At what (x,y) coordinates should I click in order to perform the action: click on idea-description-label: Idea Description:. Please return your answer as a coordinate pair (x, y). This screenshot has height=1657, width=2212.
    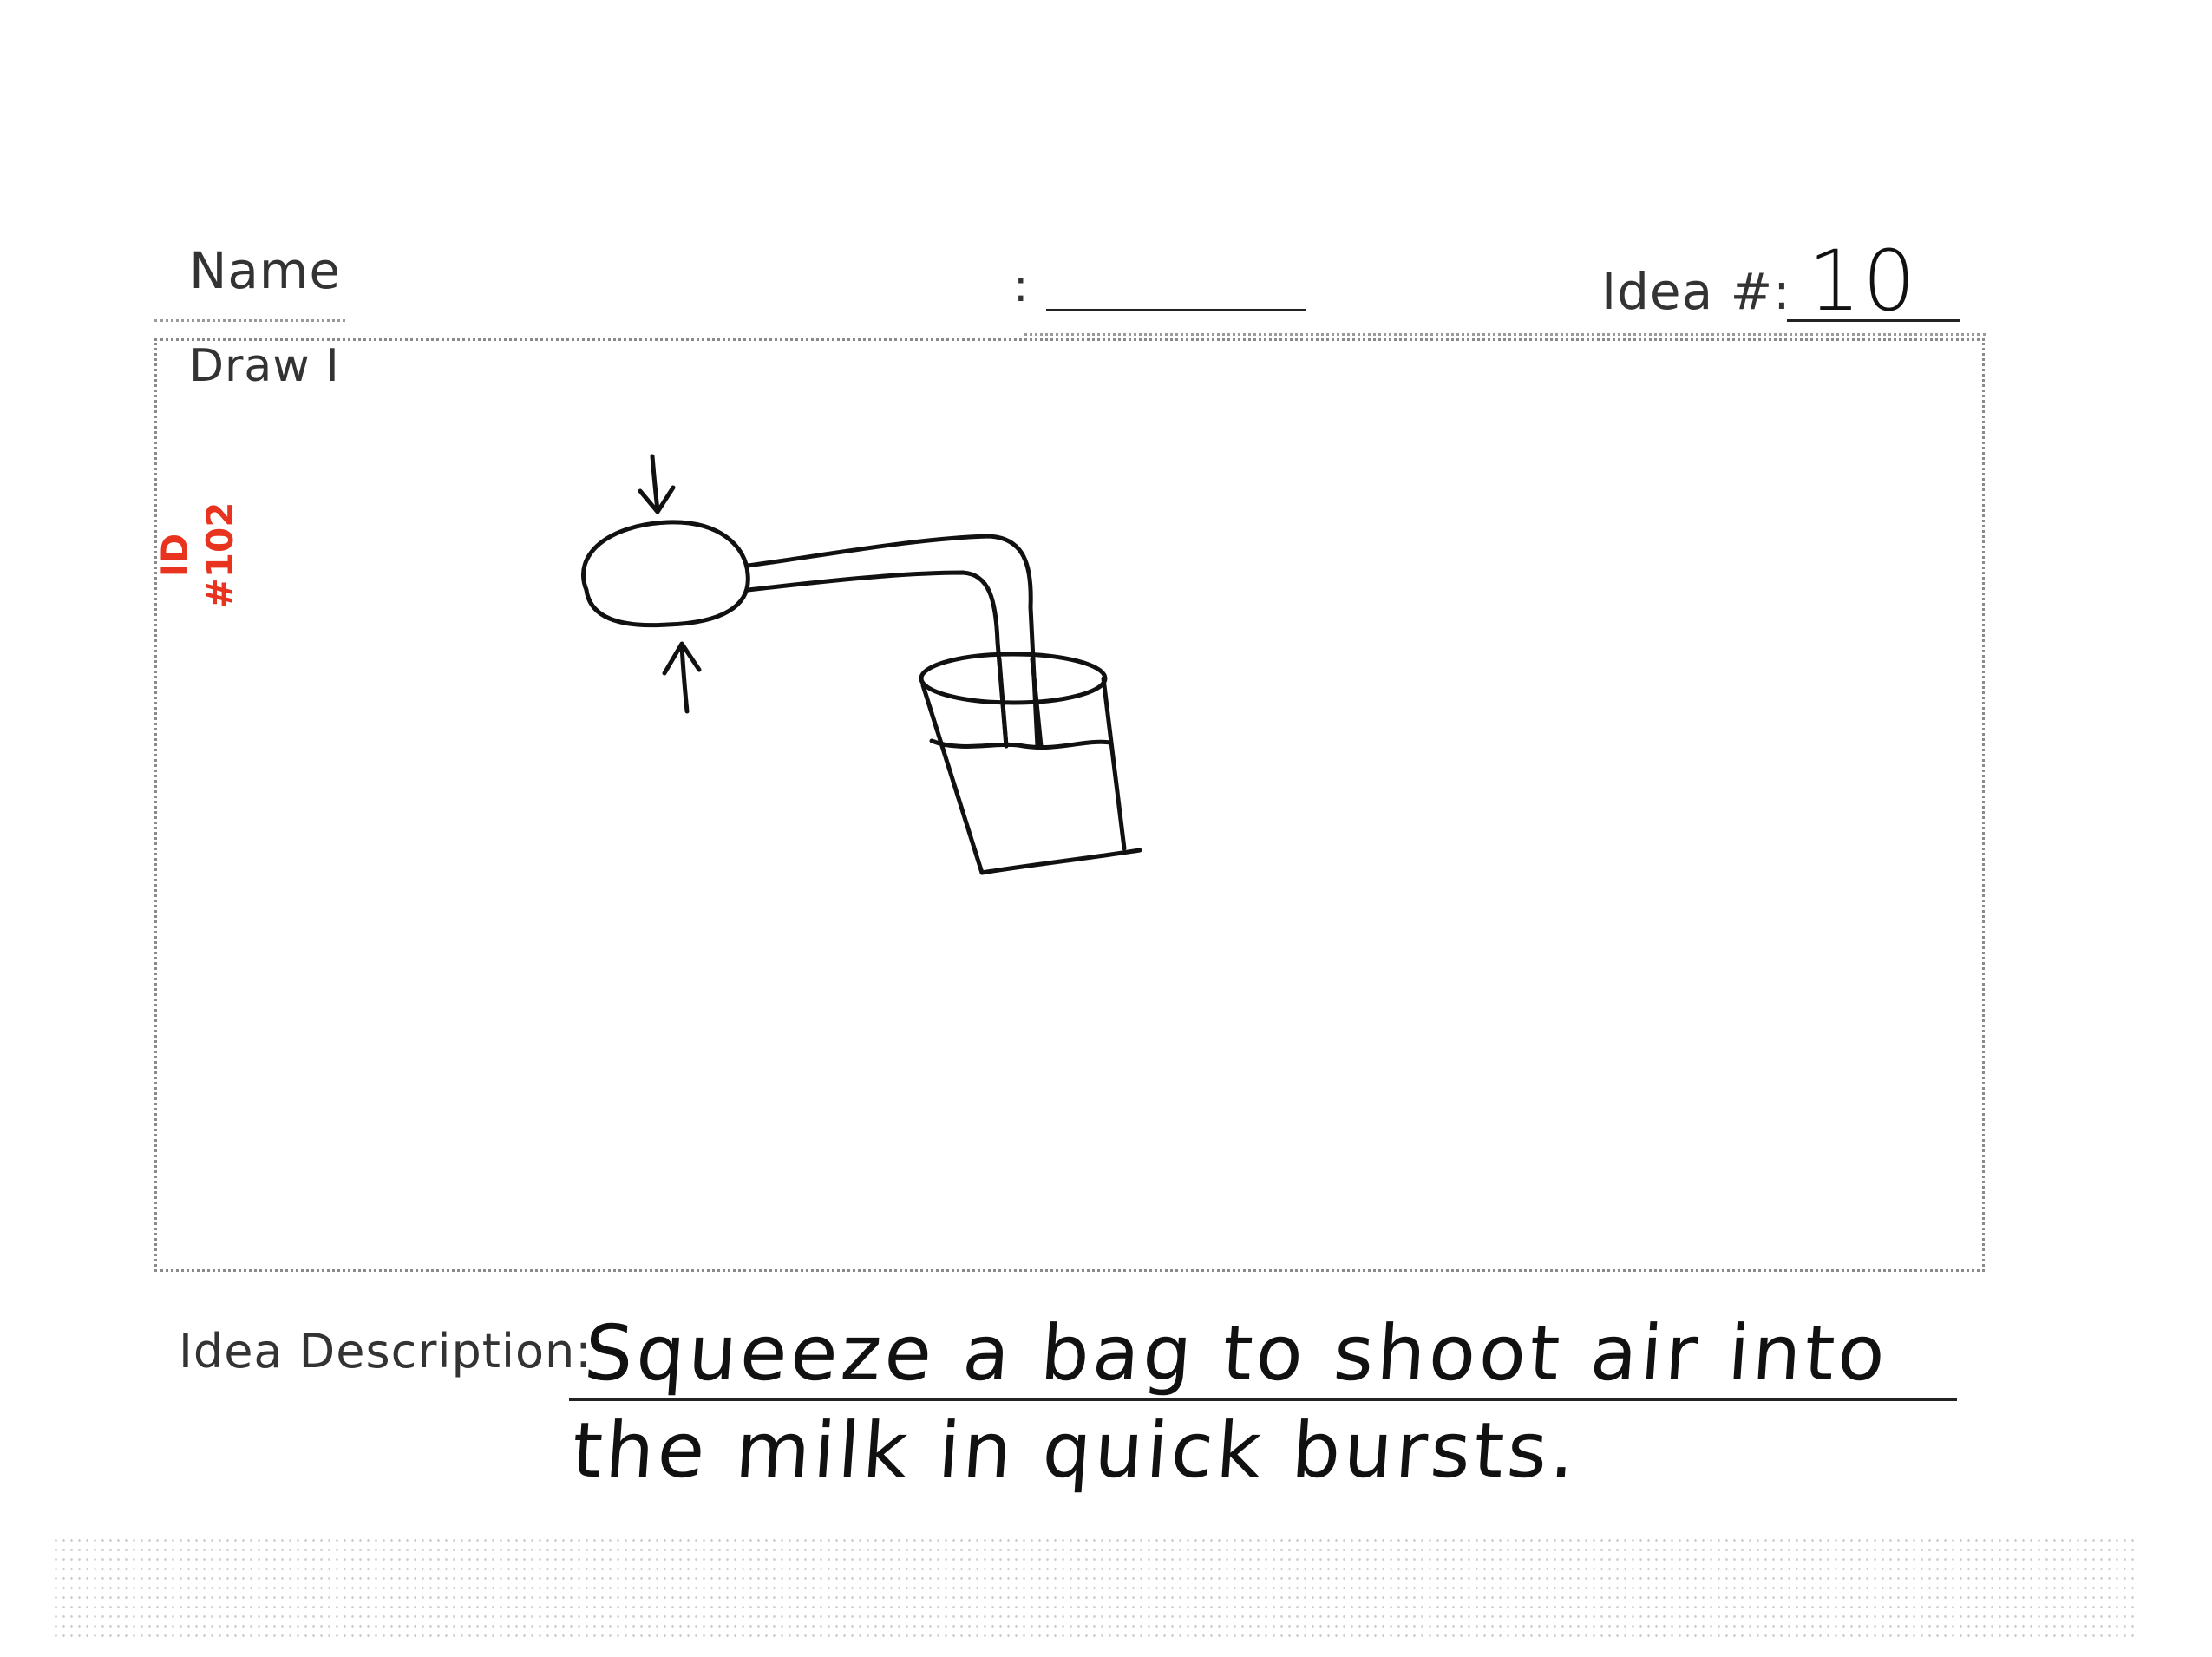
    Looking at the image, I should click on (385, 1351).